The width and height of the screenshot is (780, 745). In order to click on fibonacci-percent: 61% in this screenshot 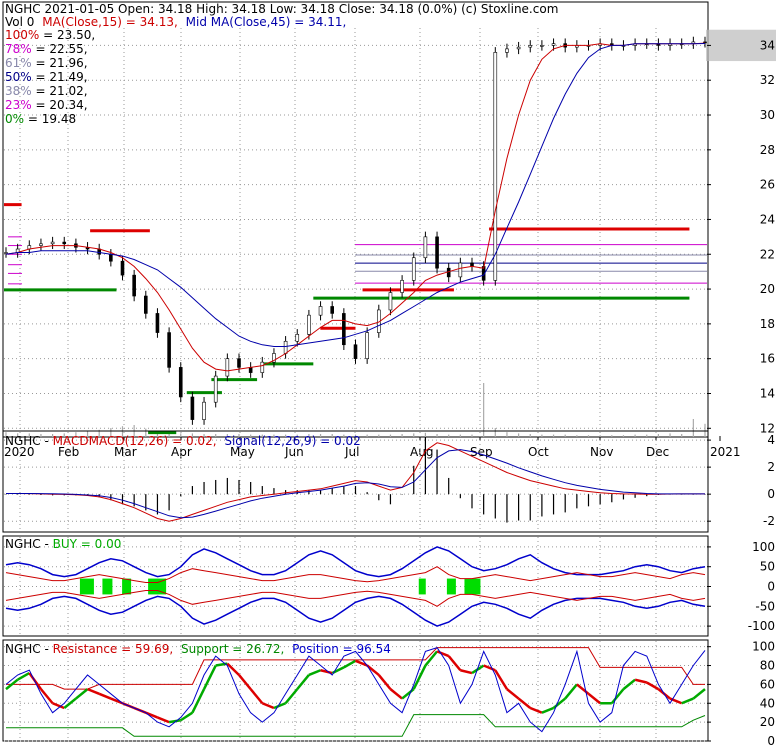, I will do `click(20, 63)`.